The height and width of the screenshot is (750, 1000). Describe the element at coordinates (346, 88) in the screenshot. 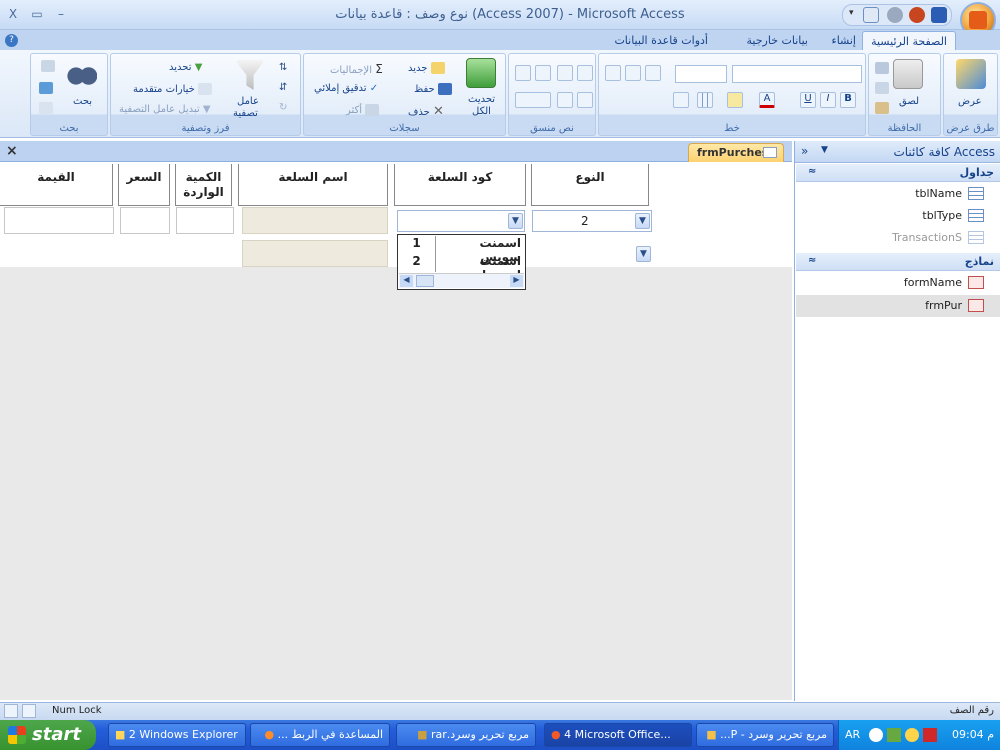

I see `spelling-button: تدقيق إملائي ✓` at that location.